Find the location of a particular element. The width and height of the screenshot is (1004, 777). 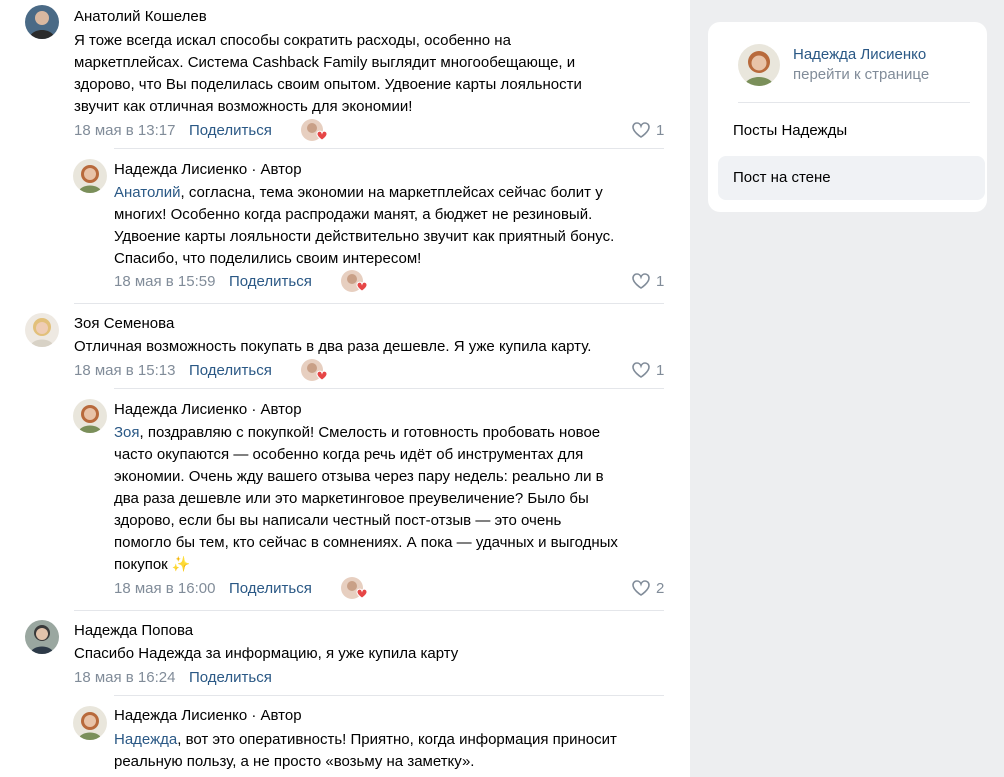

comment-author: Анатолий Кошелев is located at coordinates (140, 16).